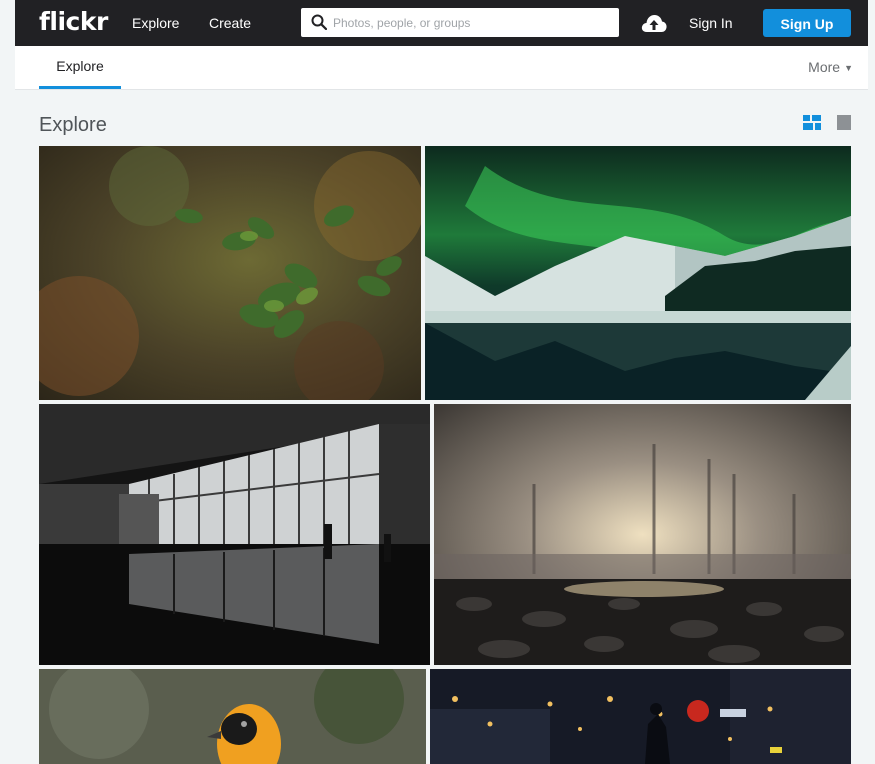 The image size is (875, 764). What do you see at coordinates (73, 125) in the screenshot?
I see `page-title: Explore` at bounding box center [73, 125].